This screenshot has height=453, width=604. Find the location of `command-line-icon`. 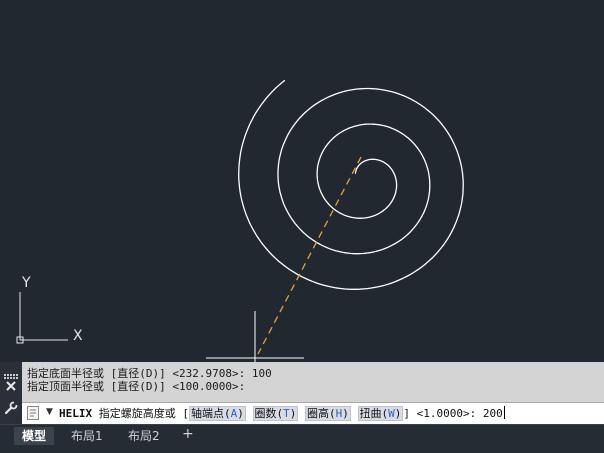

command-line-icon is located at coordinates (33, 413).